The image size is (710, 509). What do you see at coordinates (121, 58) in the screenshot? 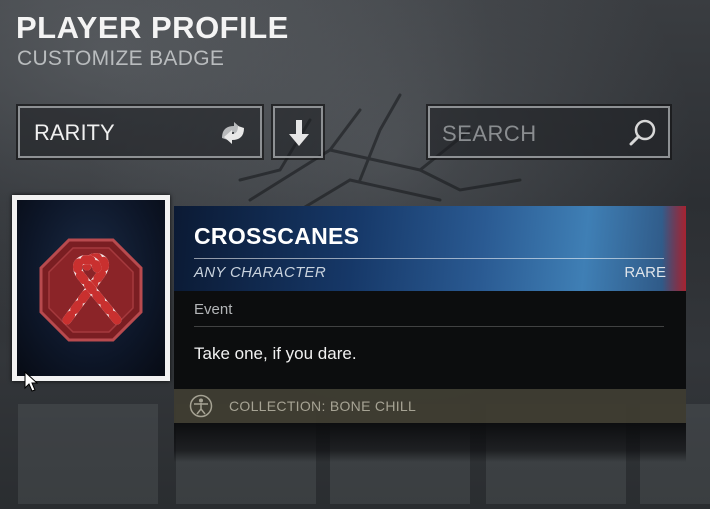
I see `page-subtitle: CUSTOMIZE BADGE` at bounding box center [121, 58].